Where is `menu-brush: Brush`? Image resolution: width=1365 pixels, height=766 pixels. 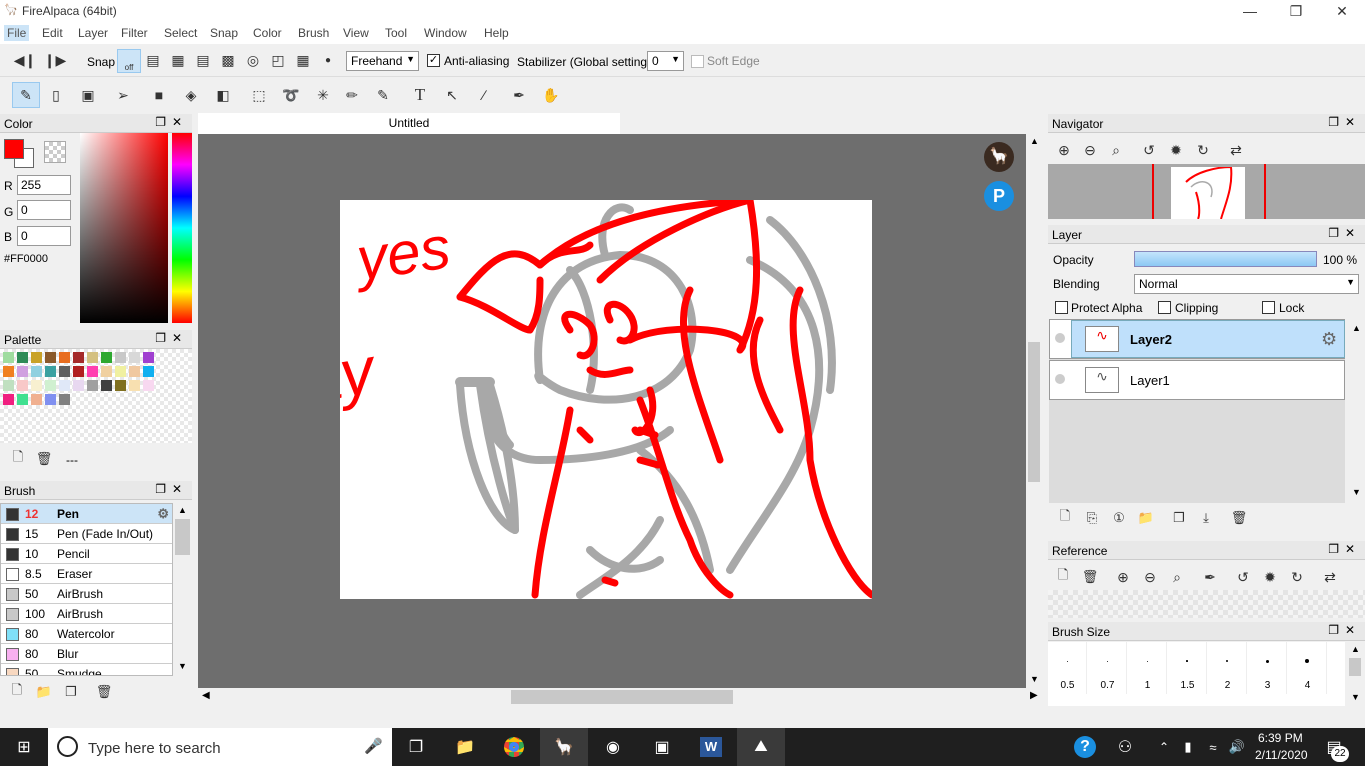 menu-brush: Brush is located at coordinates (313, 33).